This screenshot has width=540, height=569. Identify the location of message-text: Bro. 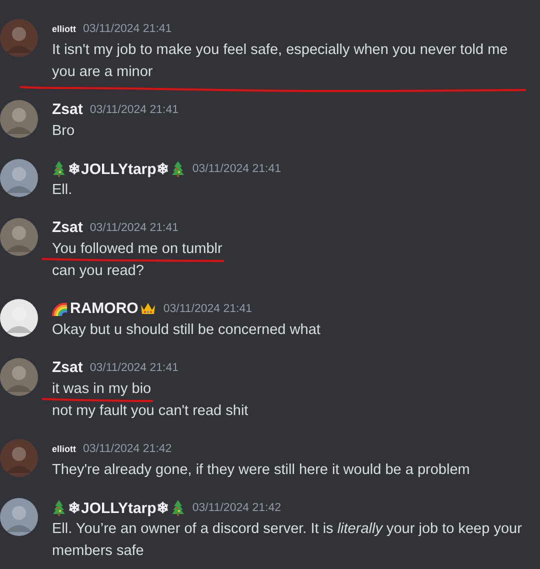
(63, 131).